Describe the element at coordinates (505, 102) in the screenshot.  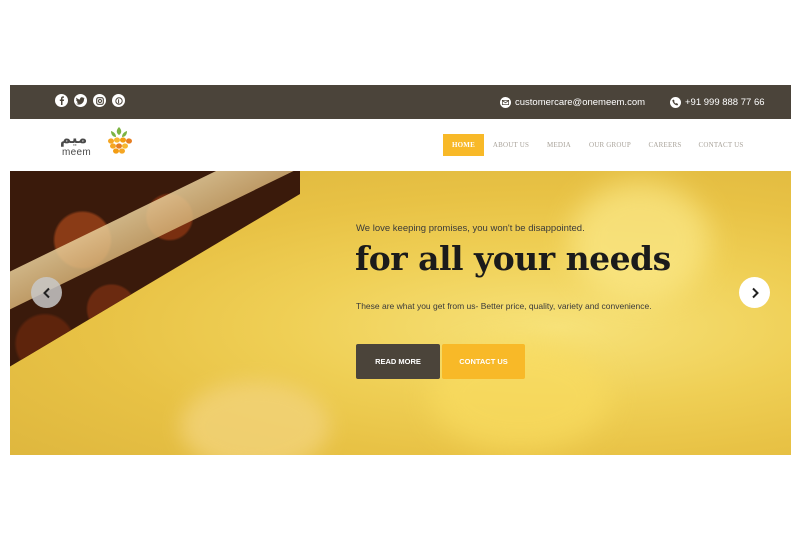
I see `envelope-icon` at that location.